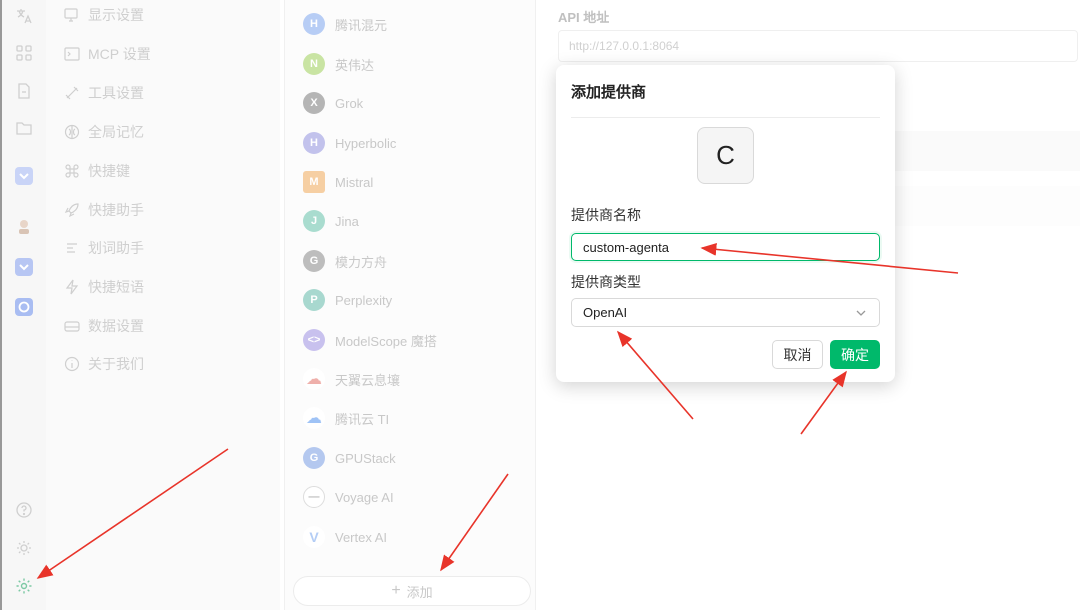 Image resolution: width=1080 pixels, height=610 pixels. I want to click on menu-item-memory: 全局记忆, so click(104, 132).